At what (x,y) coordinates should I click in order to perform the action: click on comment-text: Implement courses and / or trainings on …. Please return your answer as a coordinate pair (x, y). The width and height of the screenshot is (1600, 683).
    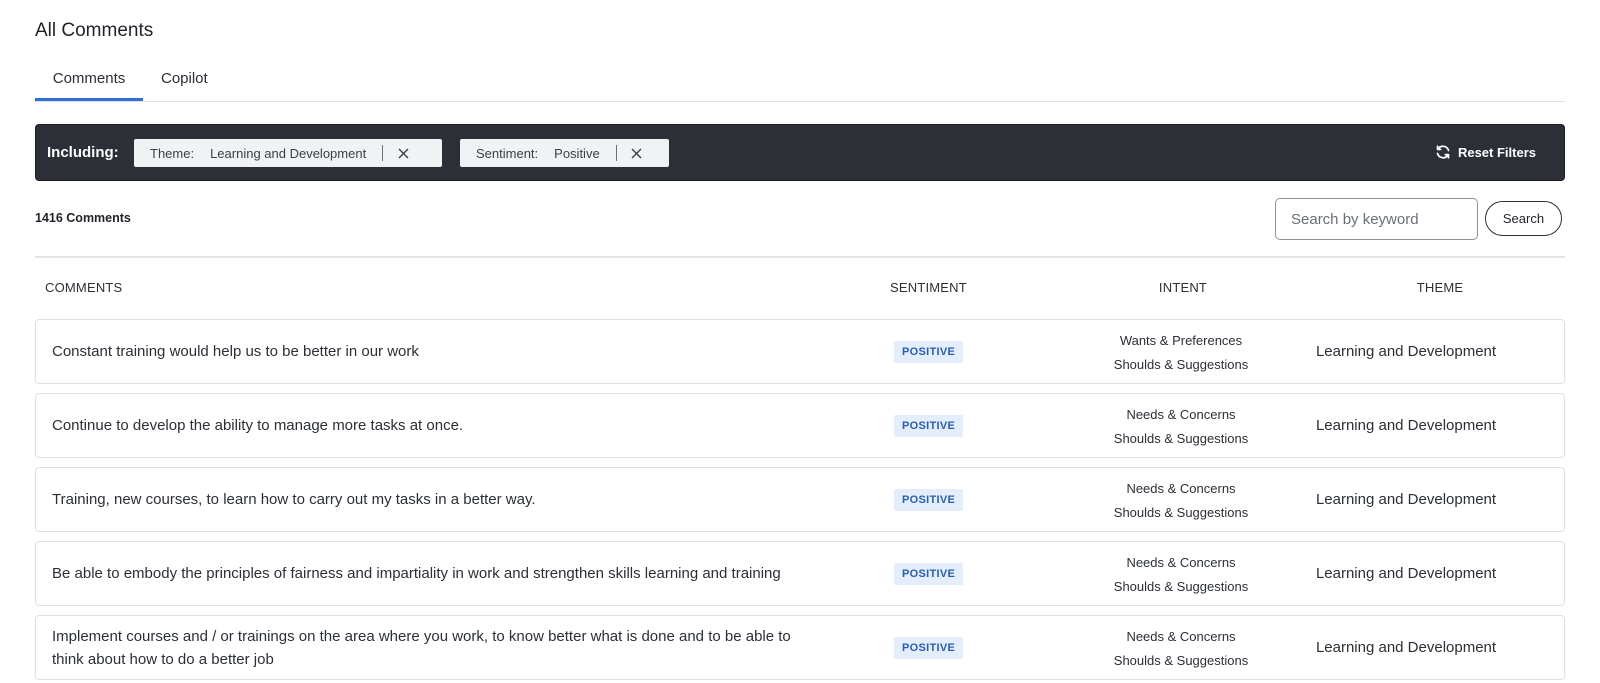
    Looking at the image, I should click on (421, 647).